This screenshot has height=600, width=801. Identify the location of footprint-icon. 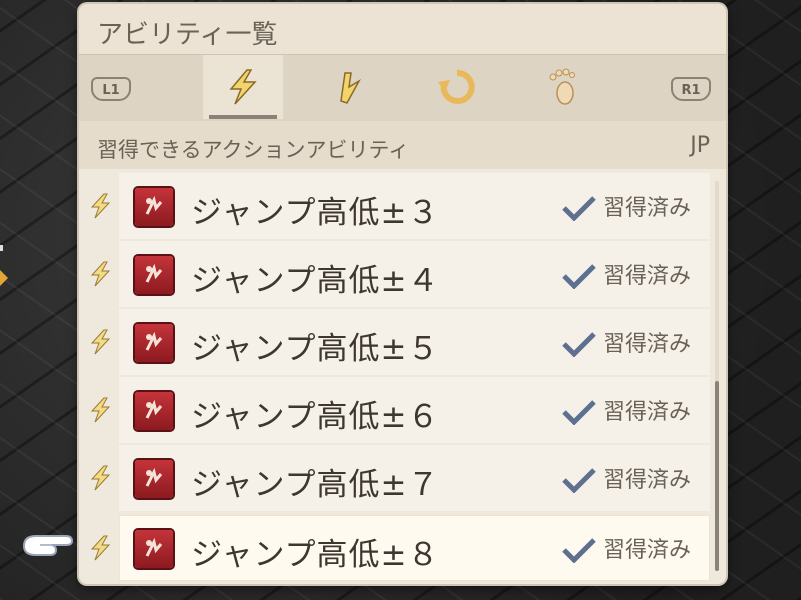
(562, 86).